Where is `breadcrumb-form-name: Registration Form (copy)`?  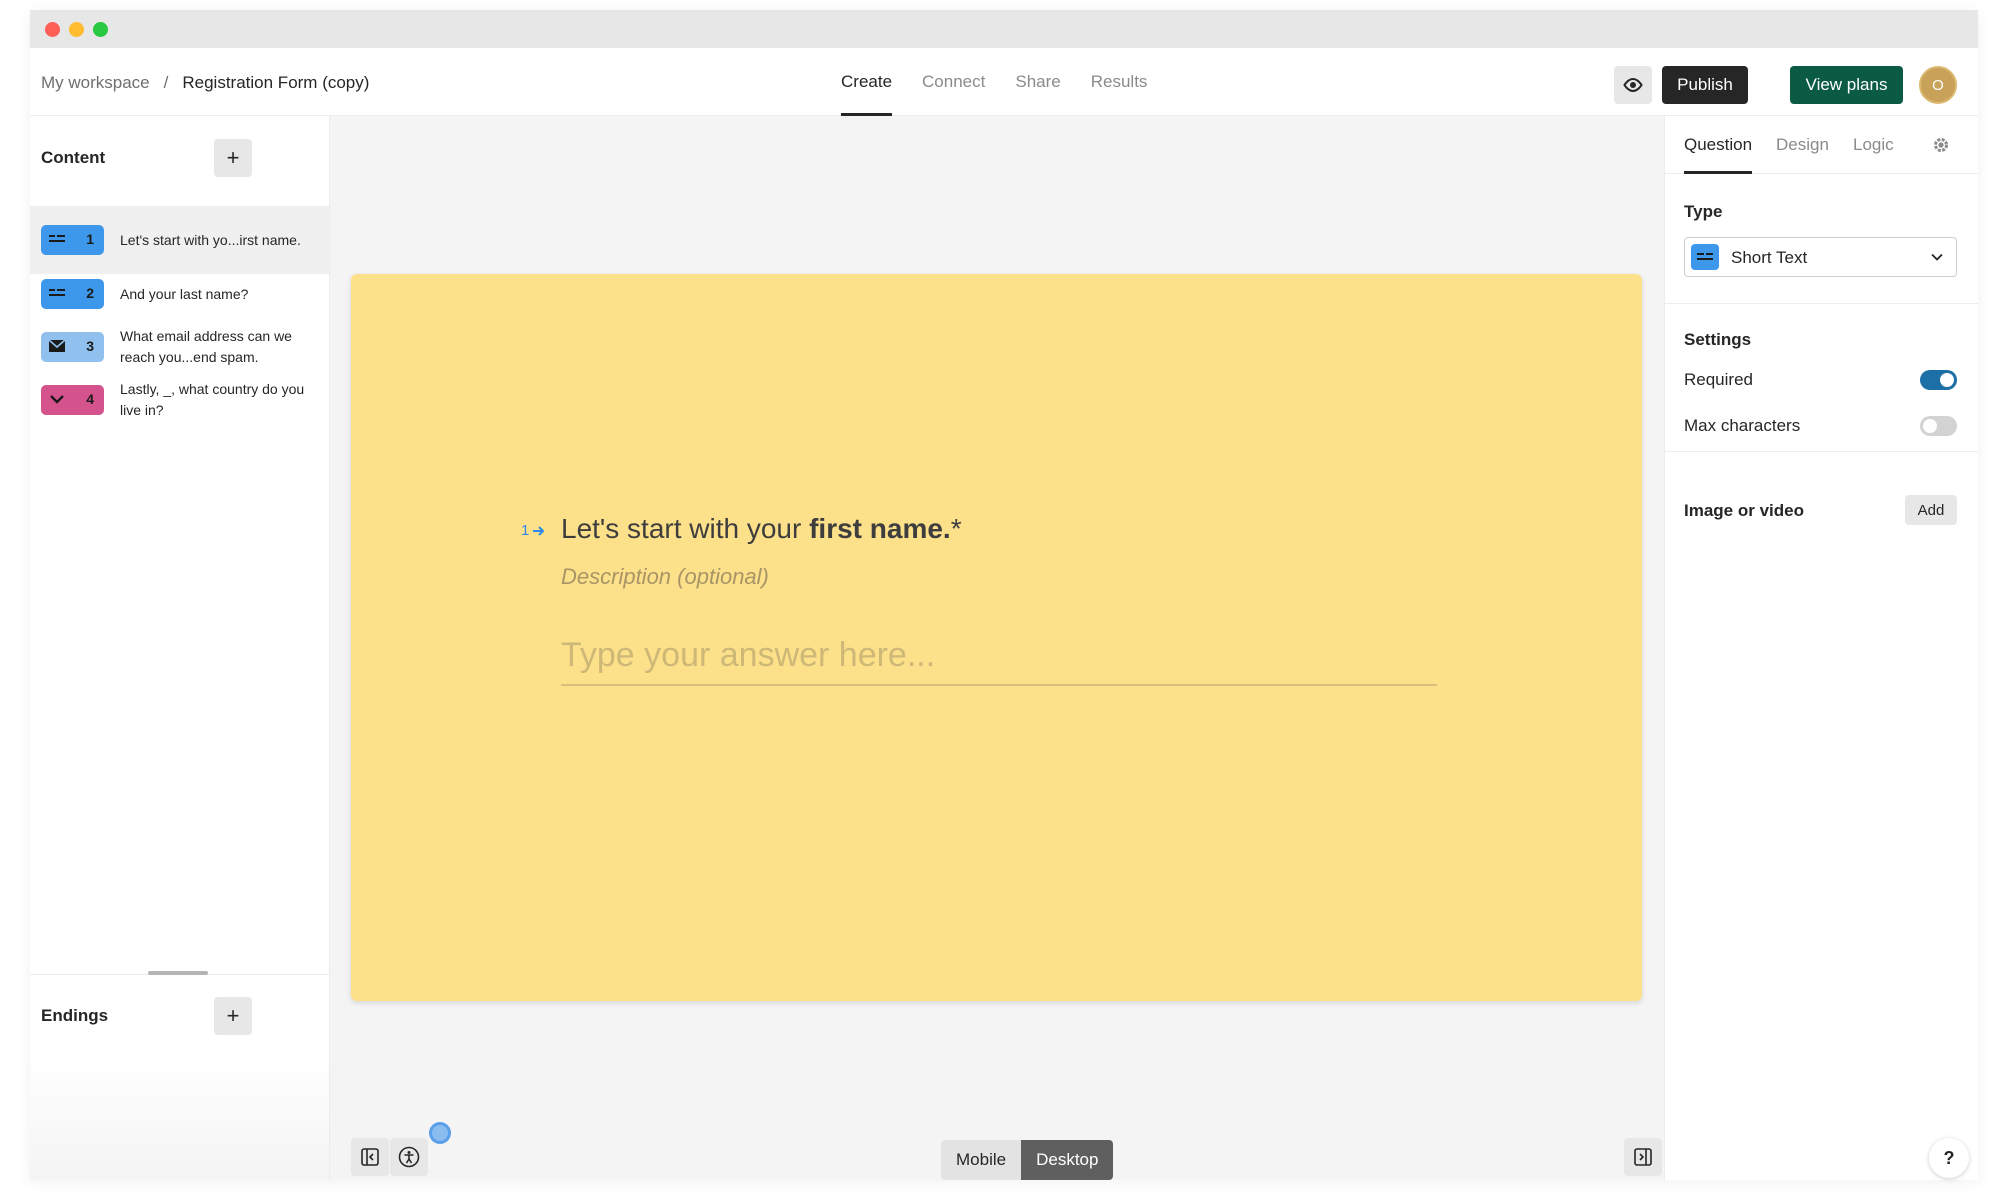 breadcrumb-form-name: Registration Form (copy) is located at coordinates (275, 83).